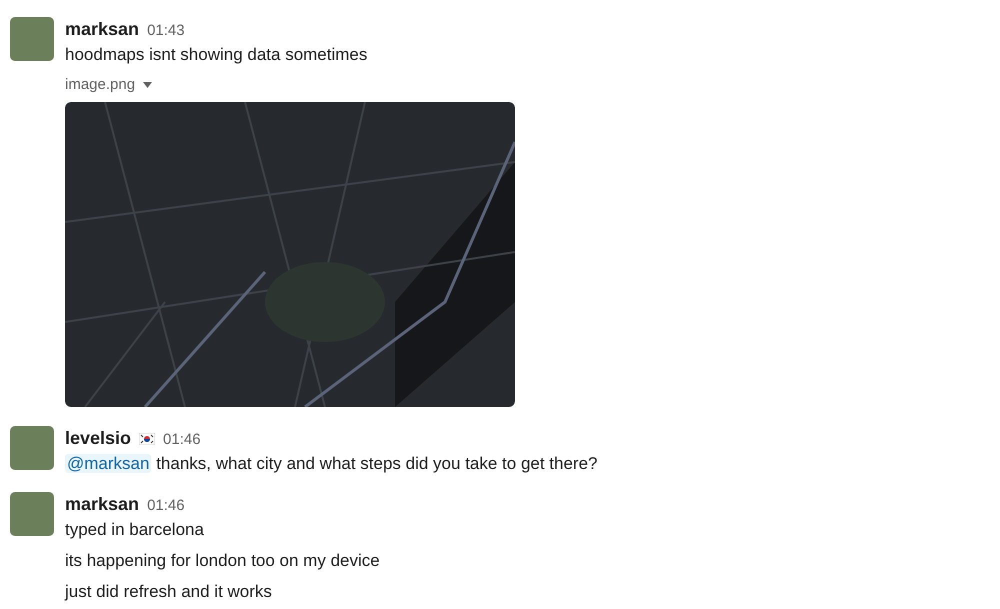 The height and width of the screenshot is (609, 1000). Describe the element at coordinates (377, 464) in the screenshot. I see `message-text: thanks, what city and what steps did you take to get there?` at that location.